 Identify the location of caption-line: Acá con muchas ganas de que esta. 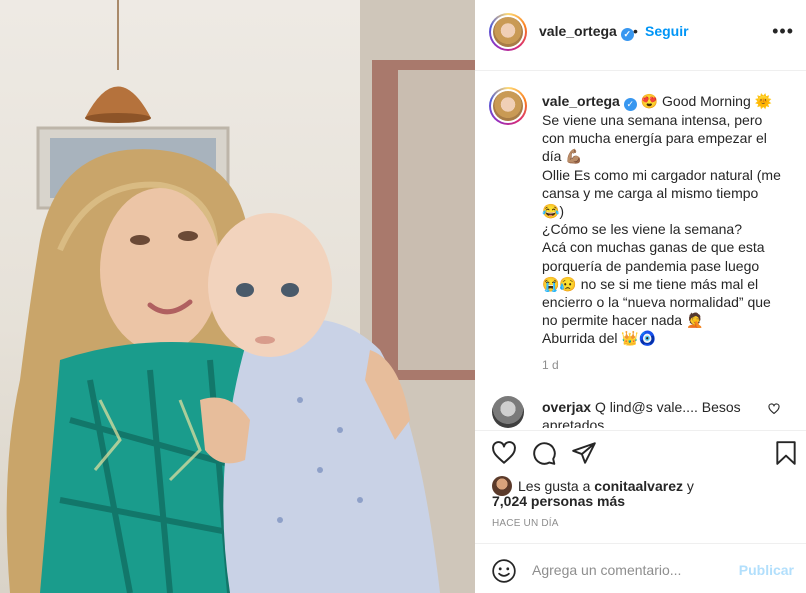
(653, 247).